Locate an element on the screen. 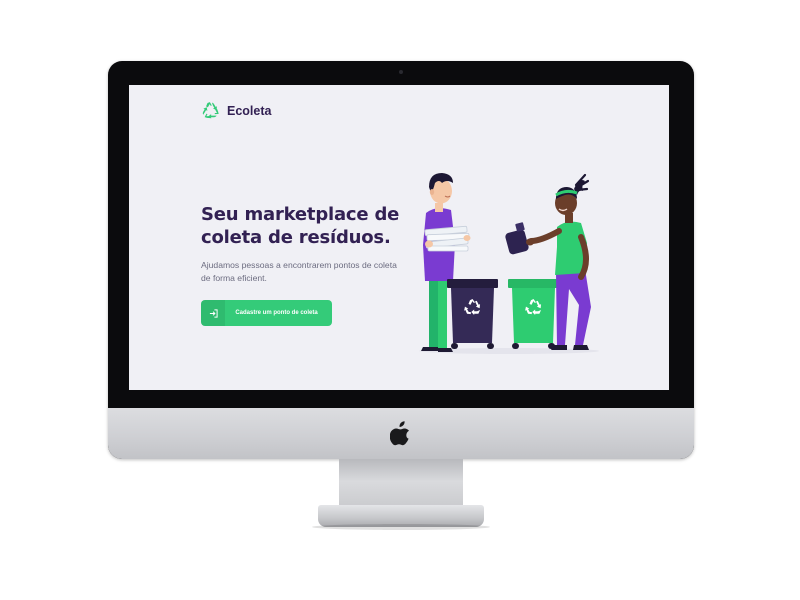 Image resolution: width=800 pixels, height=600 pixels. monitor-chin is located at coordinates (401, 433).